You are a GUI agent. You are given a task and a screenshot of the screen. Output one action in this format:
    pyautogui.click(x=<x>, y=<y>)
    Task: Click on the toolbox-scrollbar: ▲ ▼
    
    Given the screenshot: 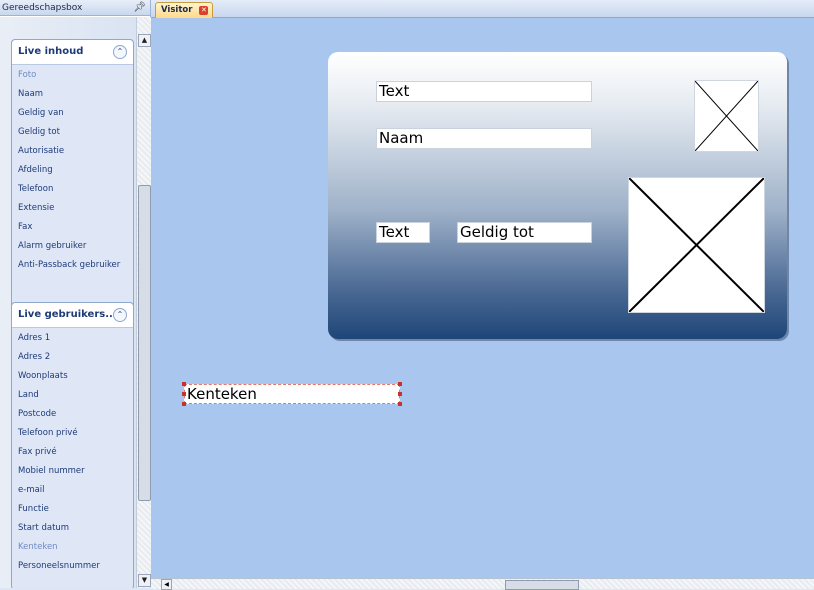 What is the action you would take?
    pyautogui.click(x=143, y=302)
    